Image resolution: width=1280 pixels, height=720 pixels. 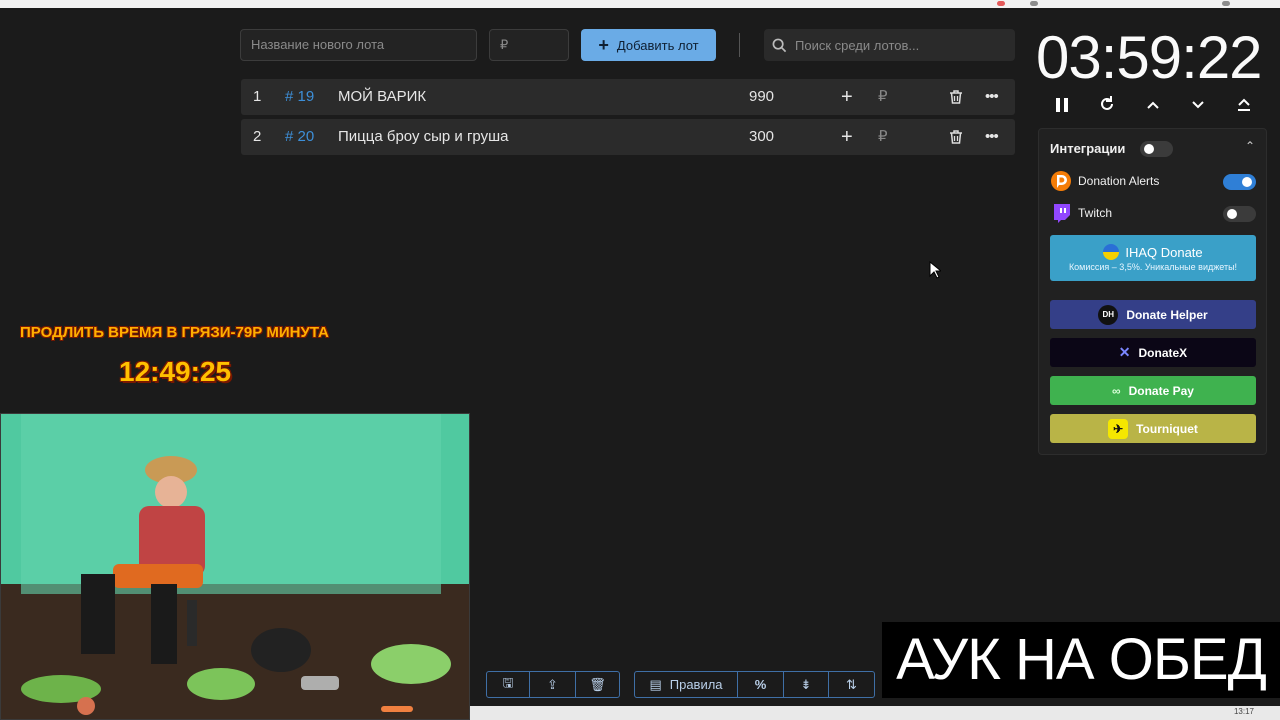 I want to click on auction-banner: АУК НА ОБЕД, so click(x=1081, y=660).